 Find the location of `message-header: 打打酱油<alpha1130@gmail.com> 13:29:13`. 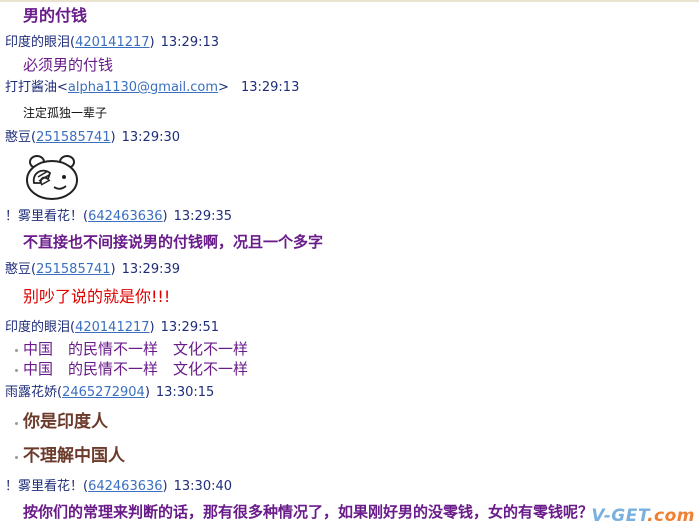

message-header: 打打酱油<alpha1130@gmail.com> 13:29:13 is located at coordinates (152, 87).